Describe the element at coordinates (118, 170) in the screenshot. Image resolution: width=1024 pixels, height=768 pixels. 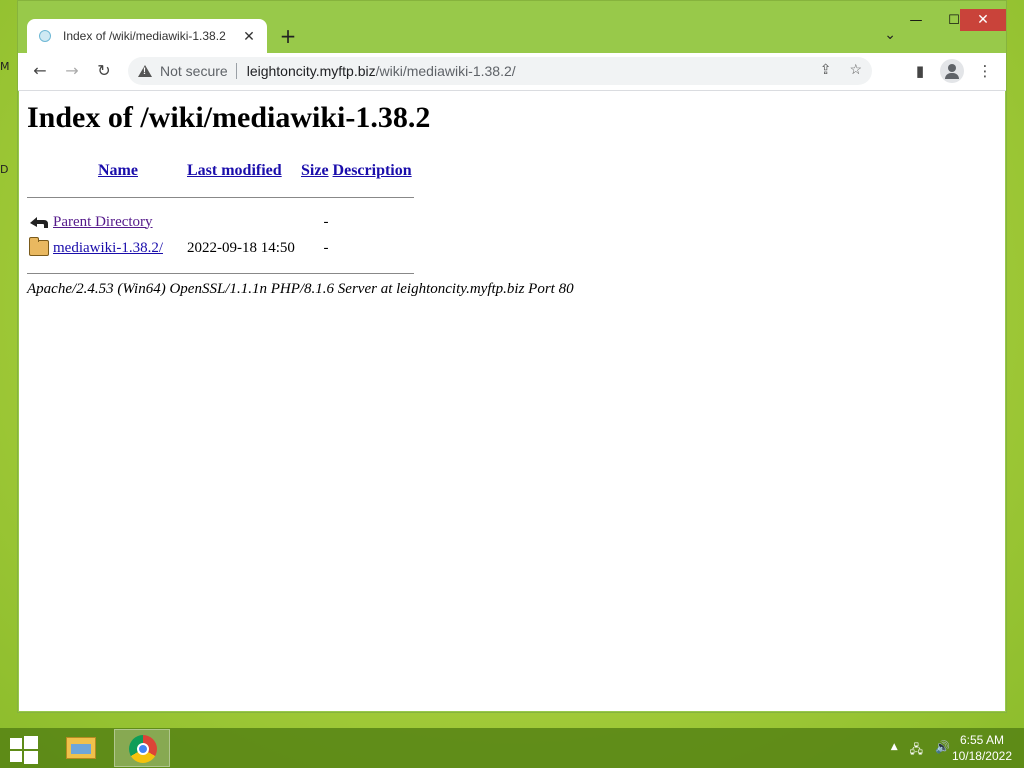
I see `sort-by-name-link: Name` at that location.